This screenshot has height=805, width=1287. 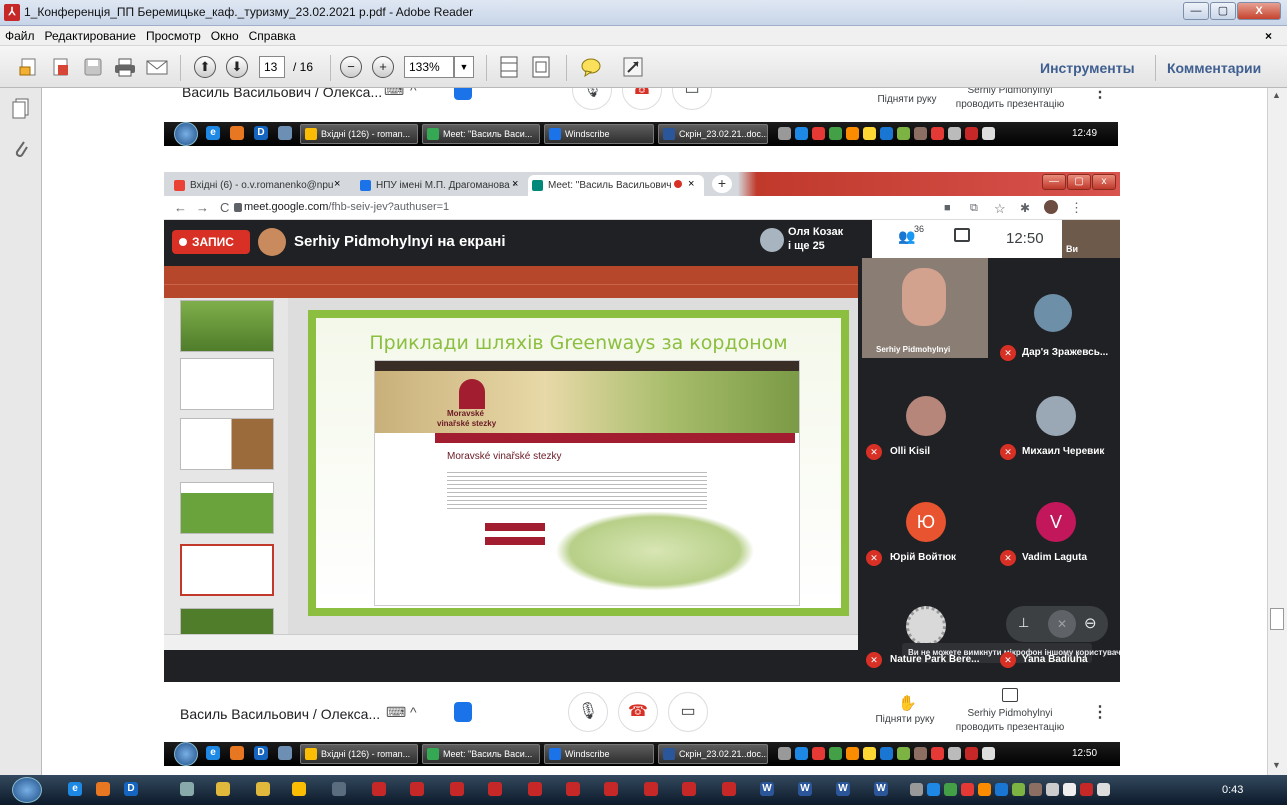 I want to click on zoom-in-button: +, so click(x=383, y=67).